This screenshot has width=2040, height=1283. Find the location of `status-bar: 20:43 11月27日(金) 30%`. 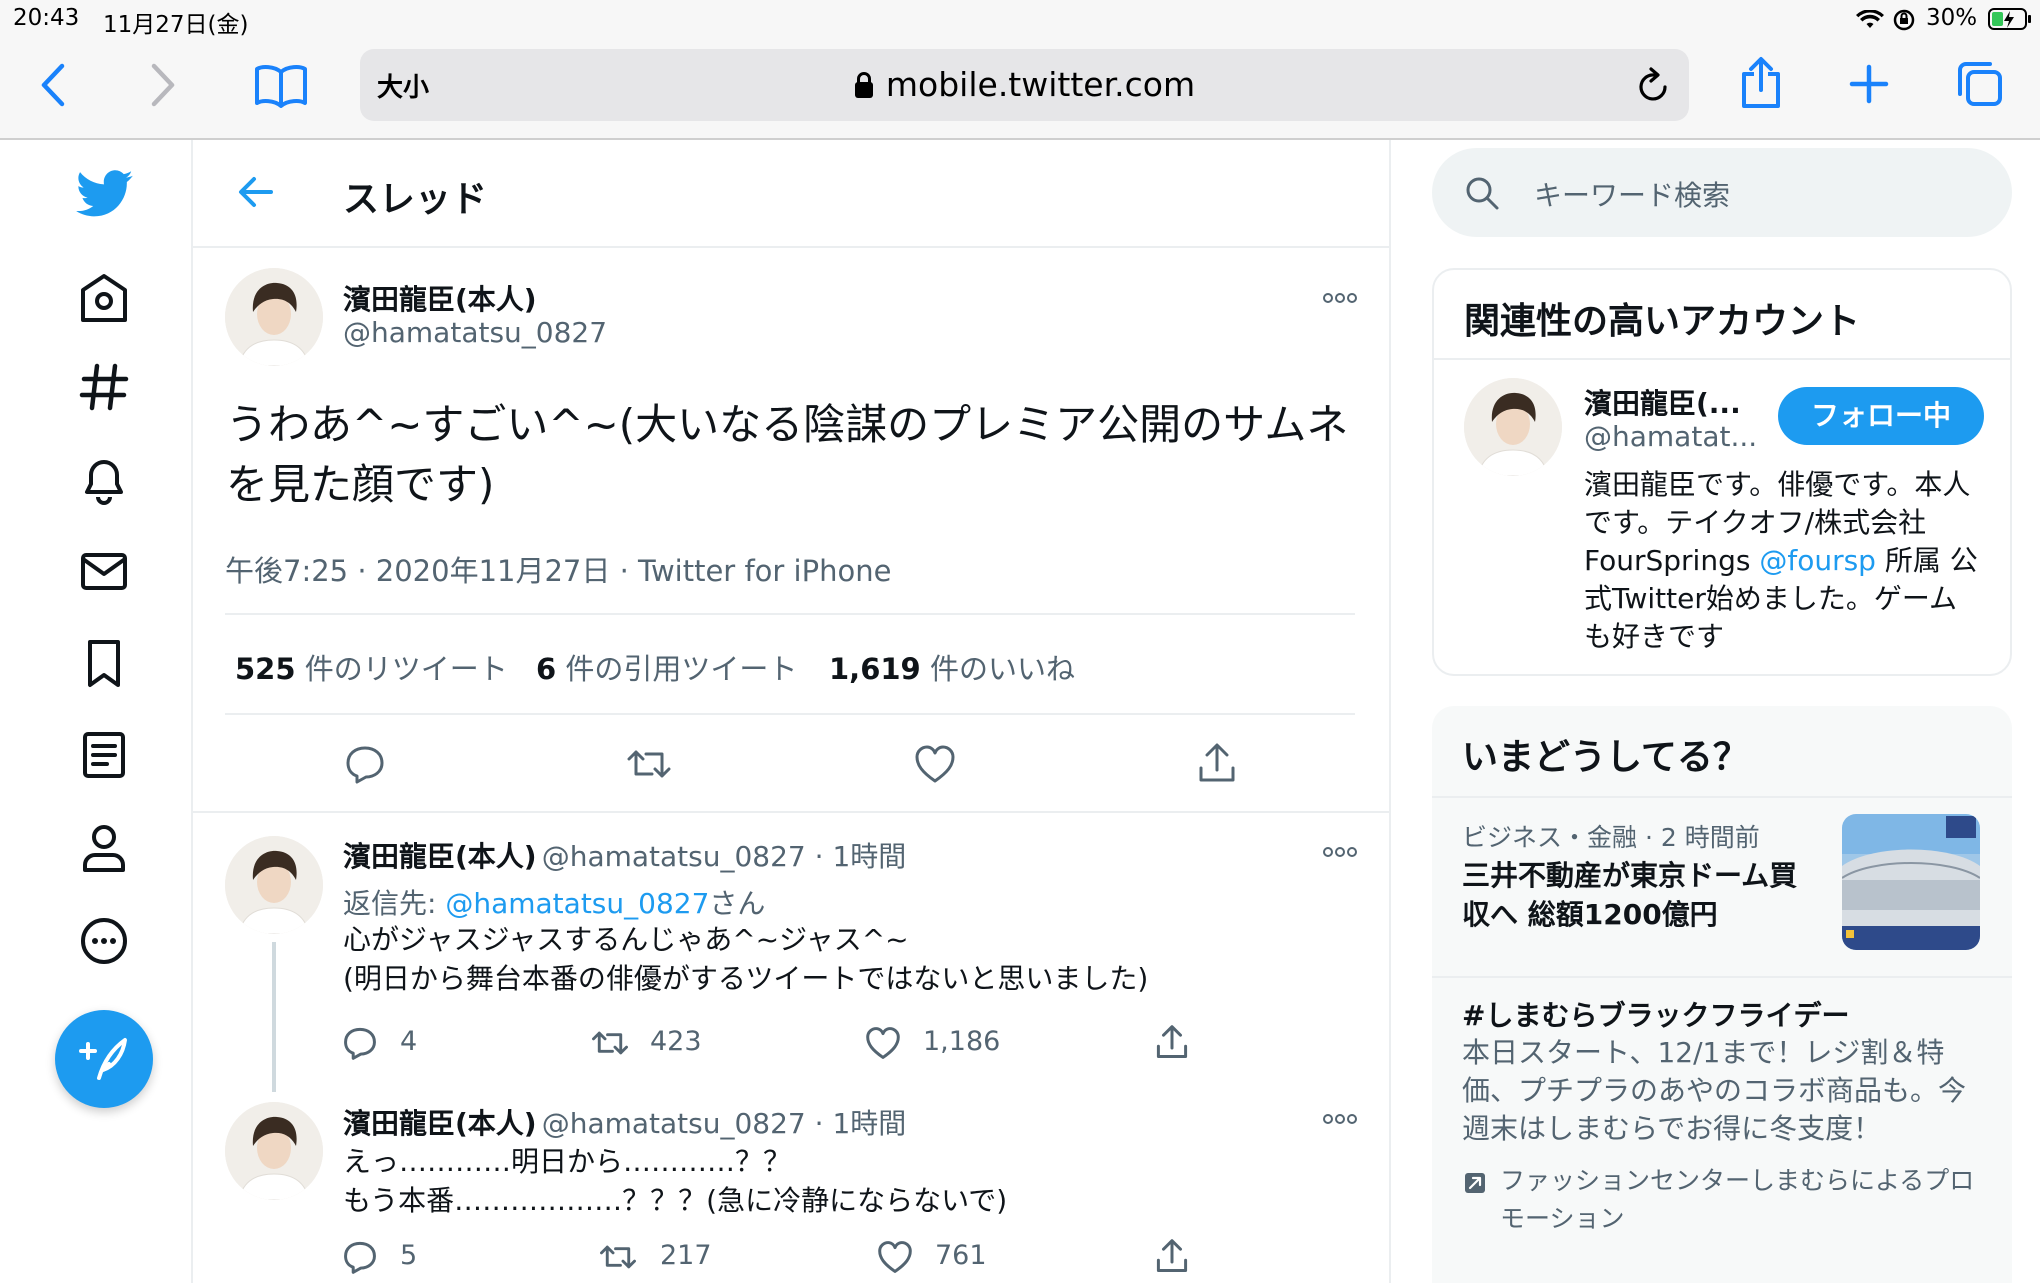

status-bar: 20:43 11月27日(金) 30% is located at coordinates (1020, 19).